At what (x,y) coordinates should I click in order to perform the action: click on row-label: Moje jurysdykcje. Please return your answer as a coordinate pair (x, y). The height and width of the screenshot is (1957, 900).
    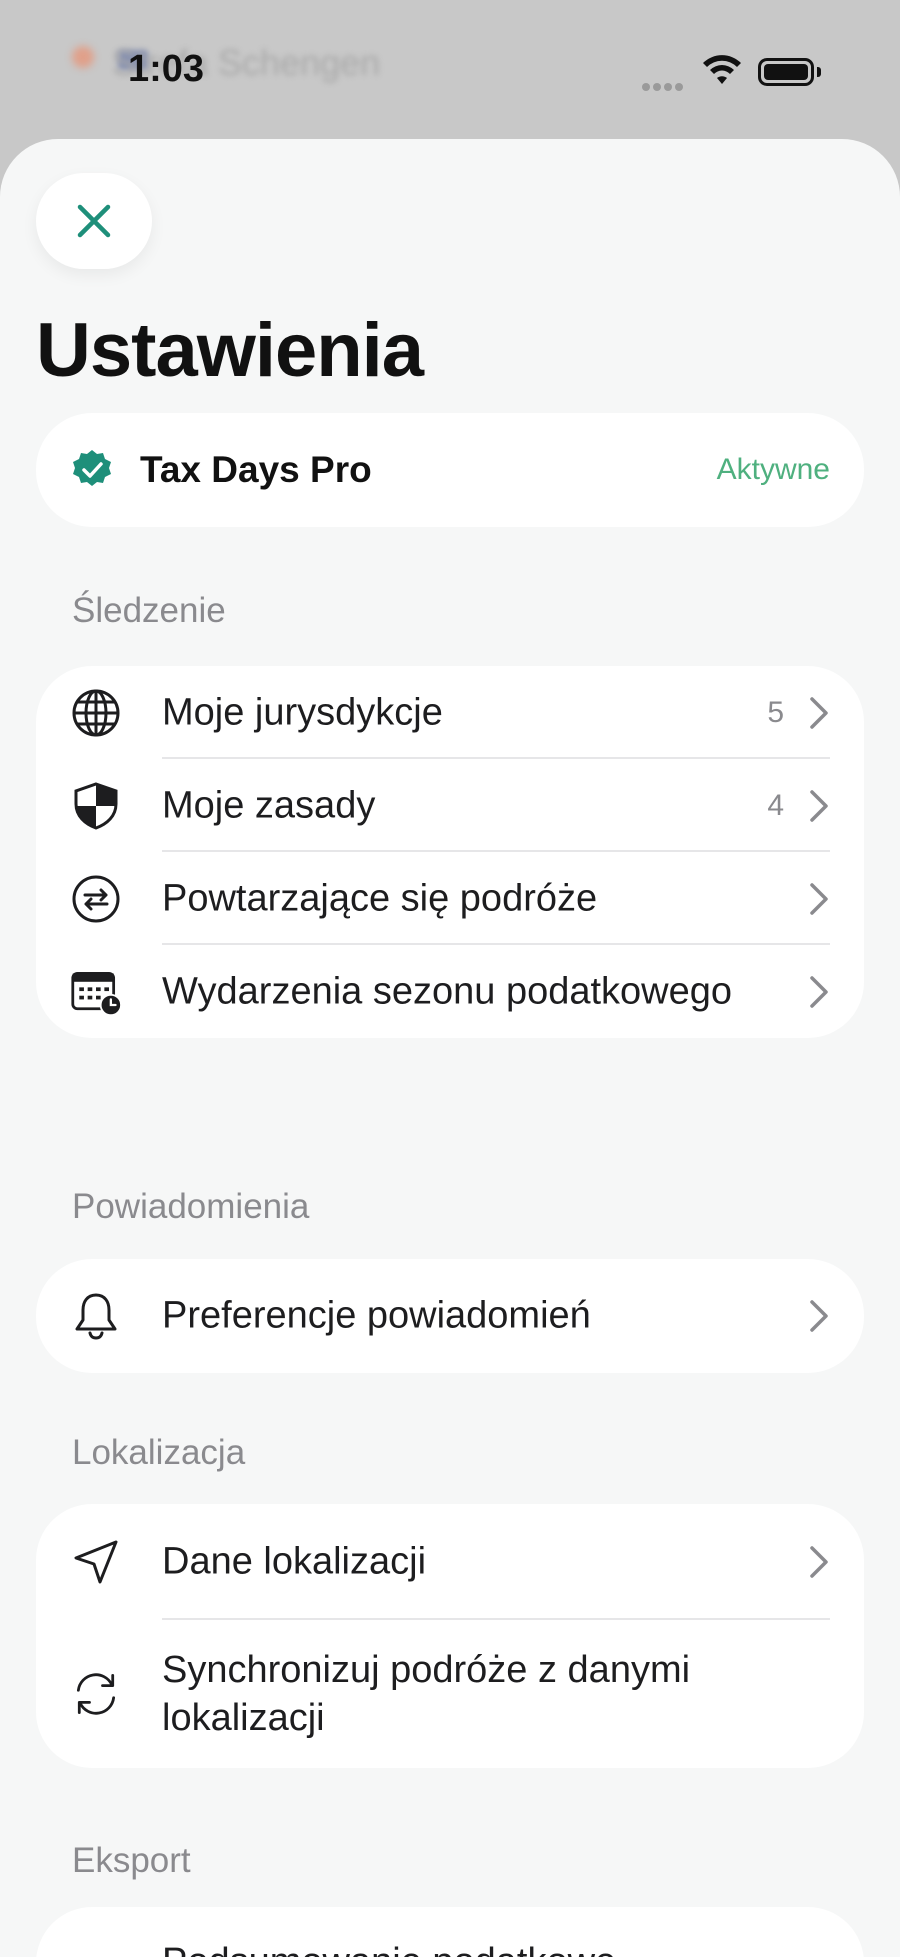
    Looking at the image, I should click on (302, 712).